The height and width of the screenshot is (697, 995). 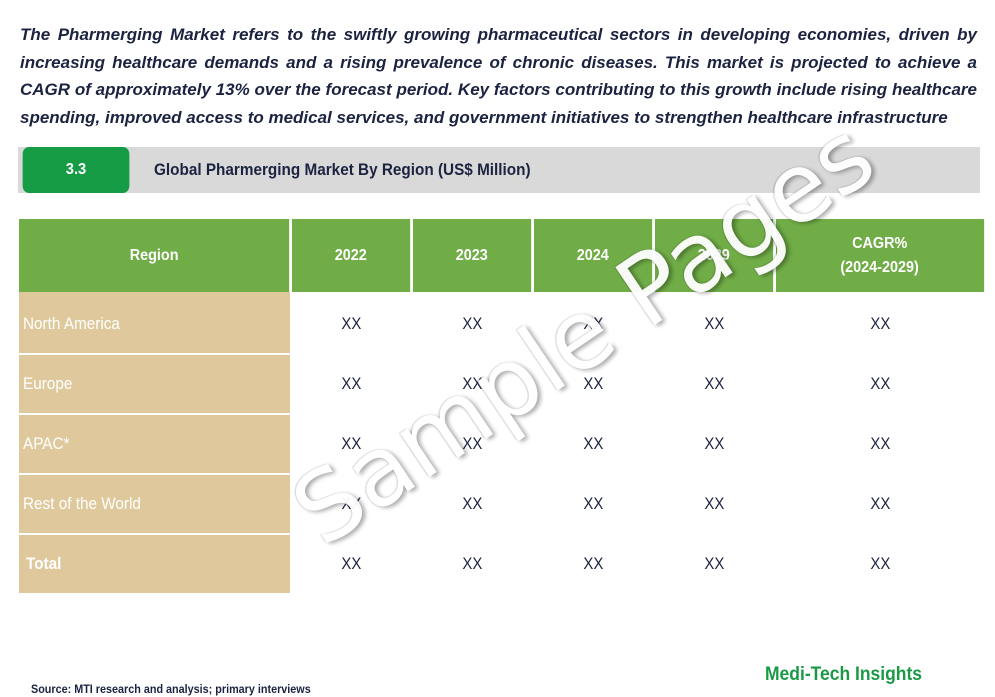 I want to click on header-cagr: CAGR% (2024-2029), so click(x=880, y=255).